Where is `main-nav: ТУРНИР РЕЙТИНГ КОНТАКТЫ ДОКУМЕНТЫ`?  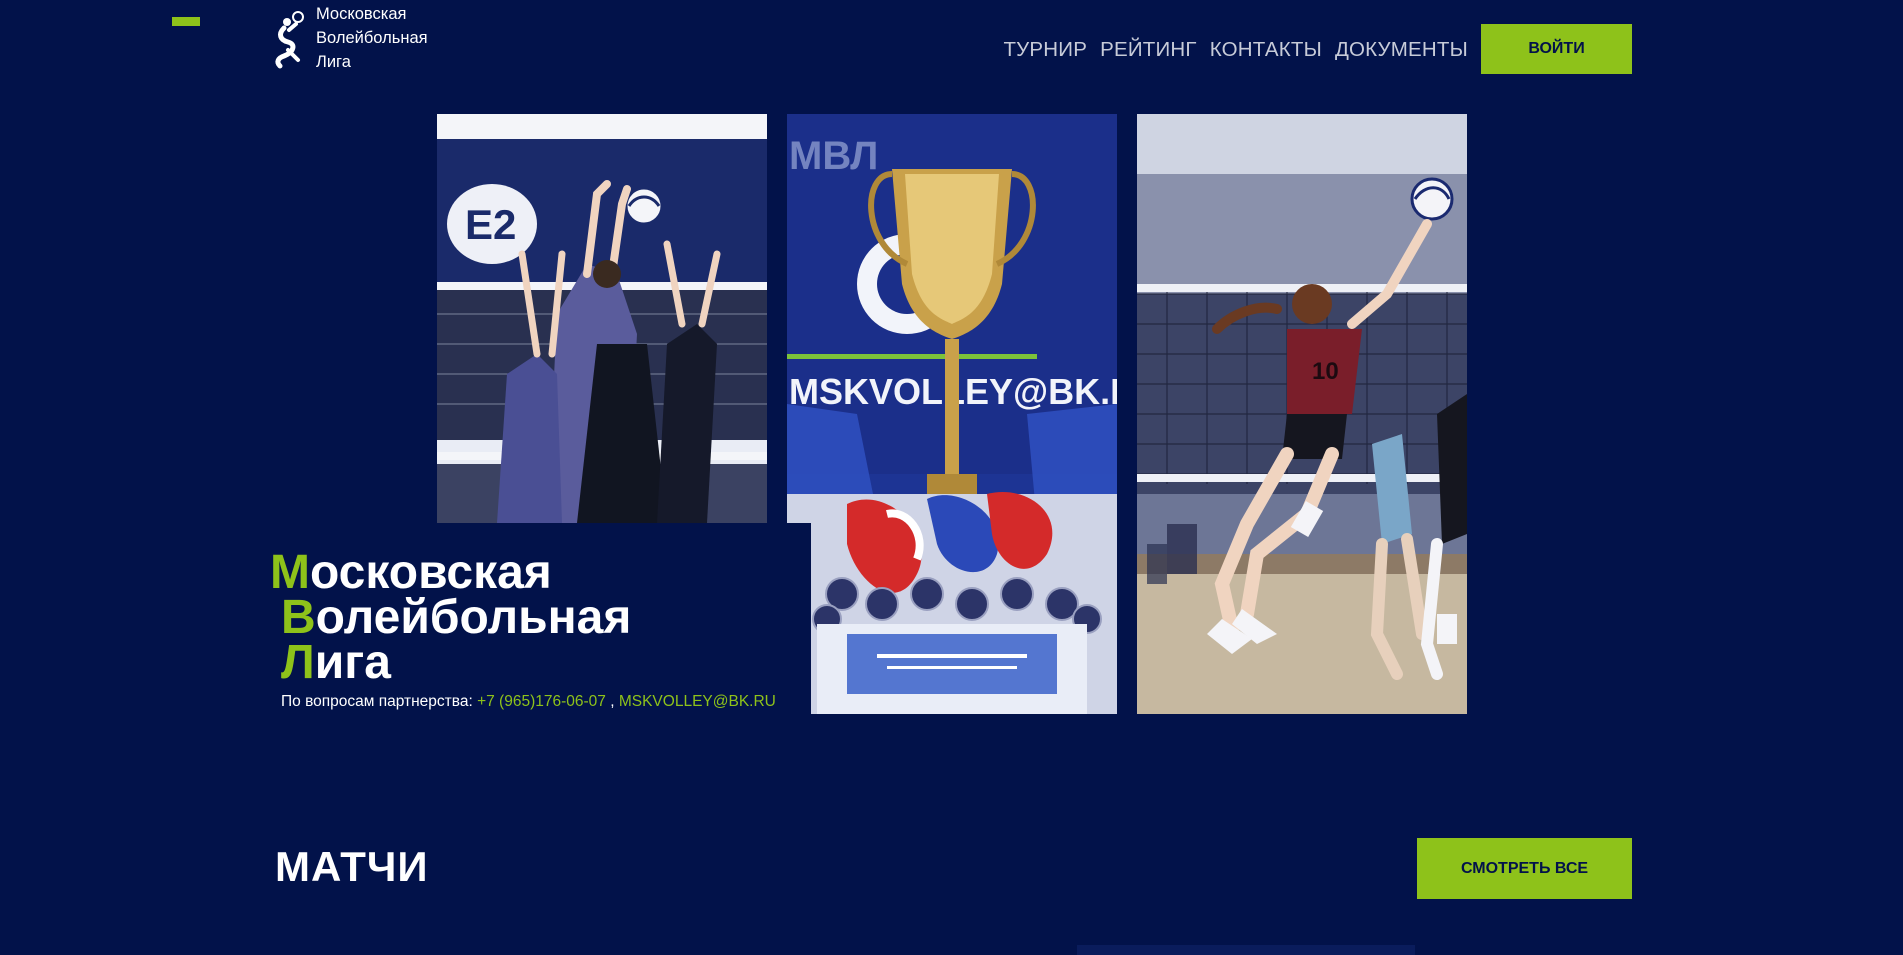
main-nav: ТУРНИР РЕЙТИНГ КОНТАКТЫ ДОКУМЕНТЫ is located at coordinates (1235, 50).